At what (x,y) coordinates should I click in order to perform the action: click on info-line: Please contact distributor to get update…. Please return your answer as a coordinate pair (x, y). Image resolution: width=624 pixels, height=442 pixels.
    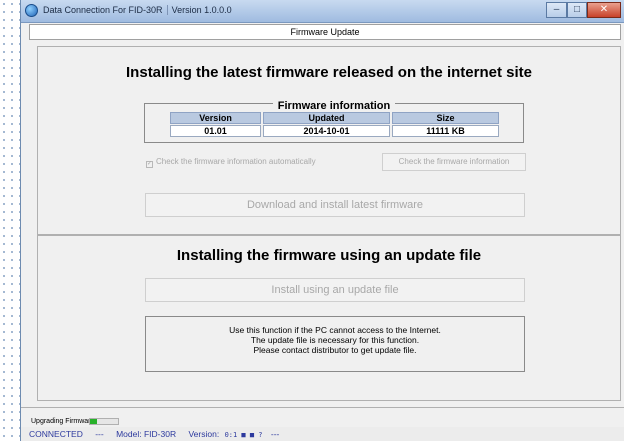
    Looking at the image, I should click on (335, 350).